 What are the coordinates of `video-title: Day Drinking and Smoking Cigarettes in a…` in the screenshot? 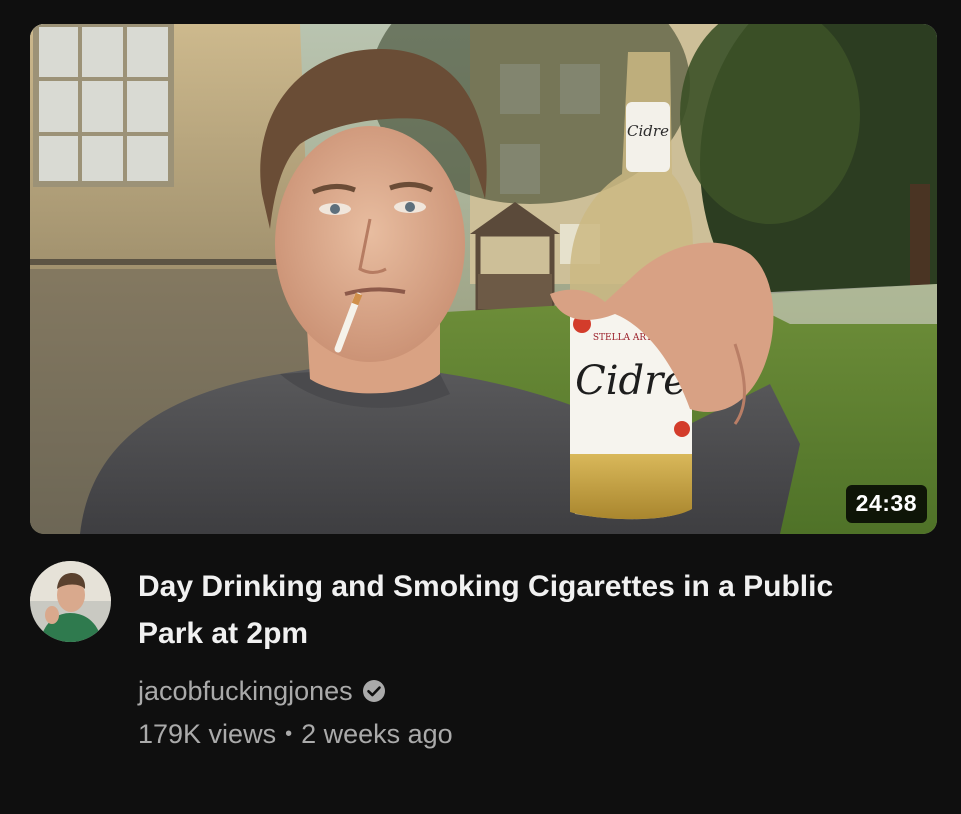 It's located at (518, 610).